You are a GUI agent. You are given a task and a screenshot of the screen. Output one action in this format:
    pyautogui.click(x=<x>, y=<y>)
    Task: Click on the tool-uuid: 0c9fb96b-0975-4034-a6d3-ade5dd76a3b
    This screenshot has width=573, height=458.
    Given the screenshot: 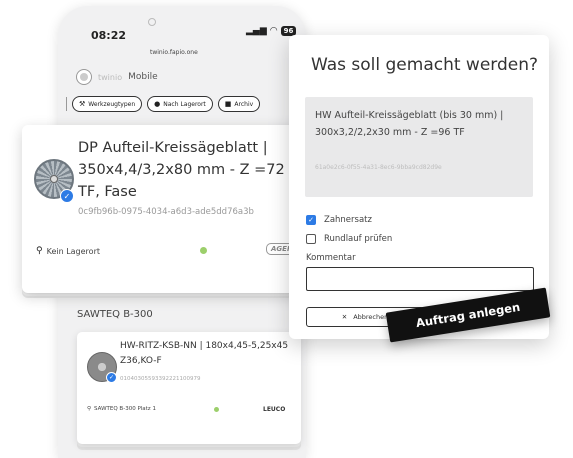 What is the action you would take?
    pyautogui.click(x=166, y=212)
    